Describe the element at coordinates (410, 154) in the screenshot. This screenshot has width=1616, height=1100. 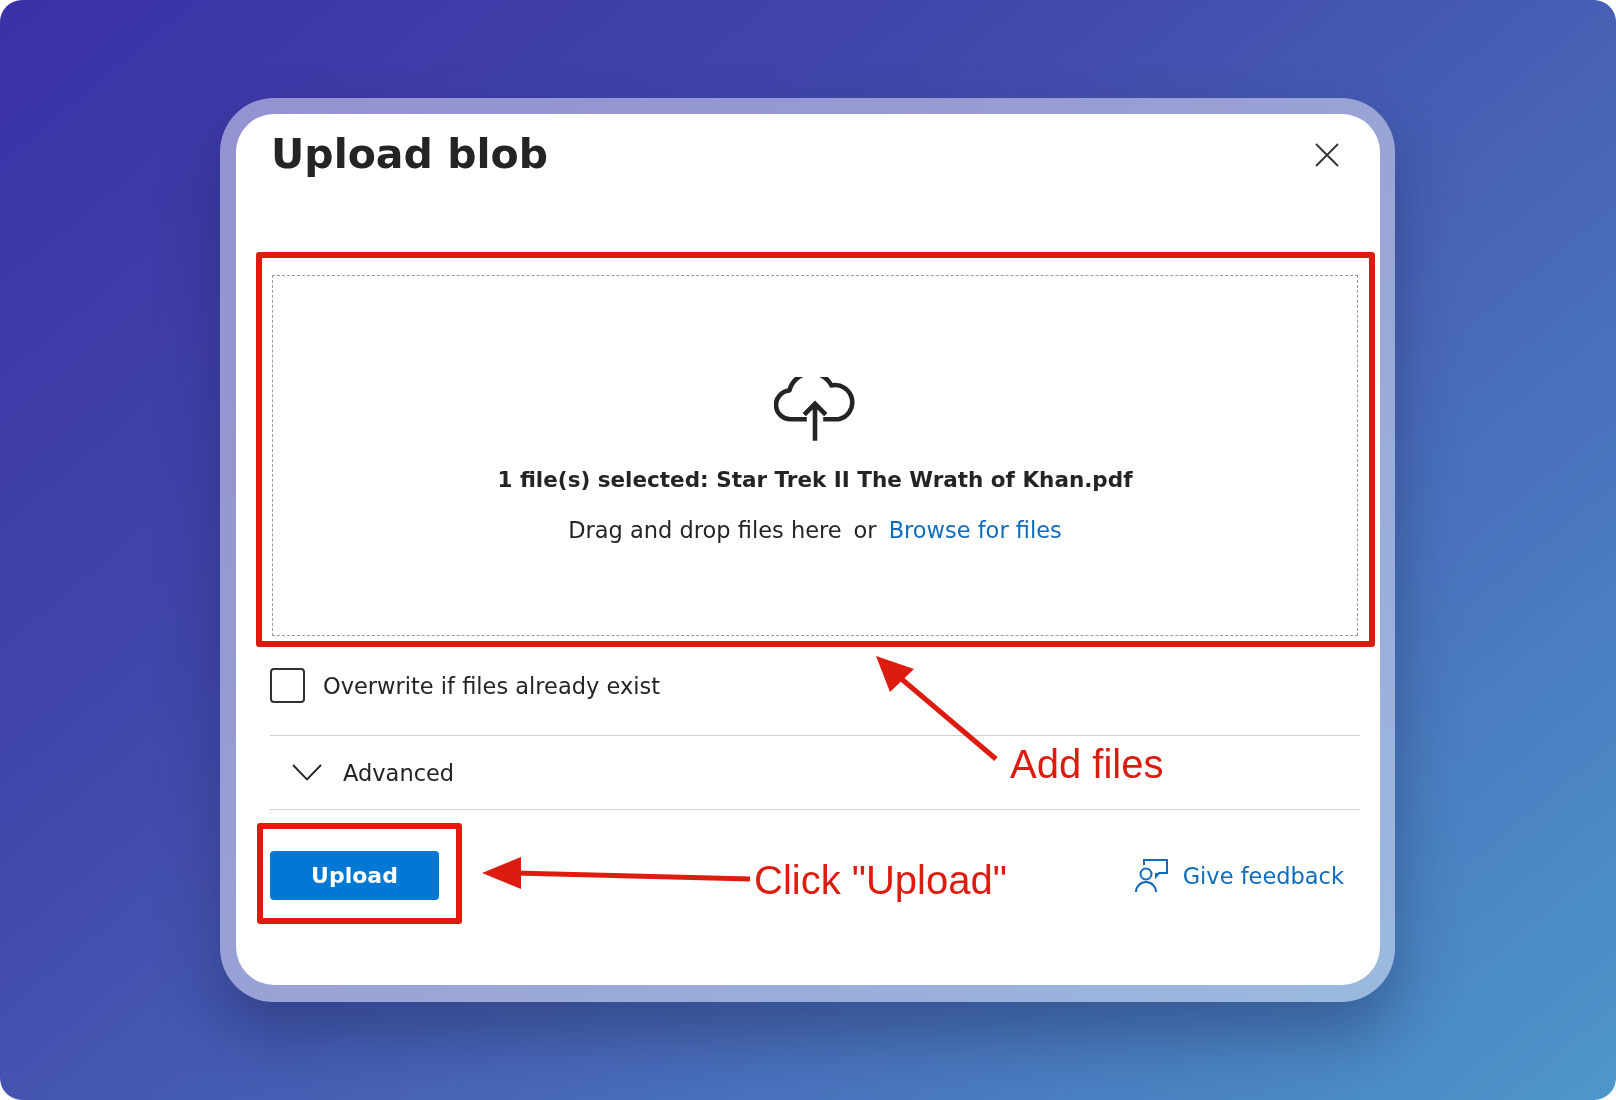
I see `dialog-title: Upload blob` at that location.